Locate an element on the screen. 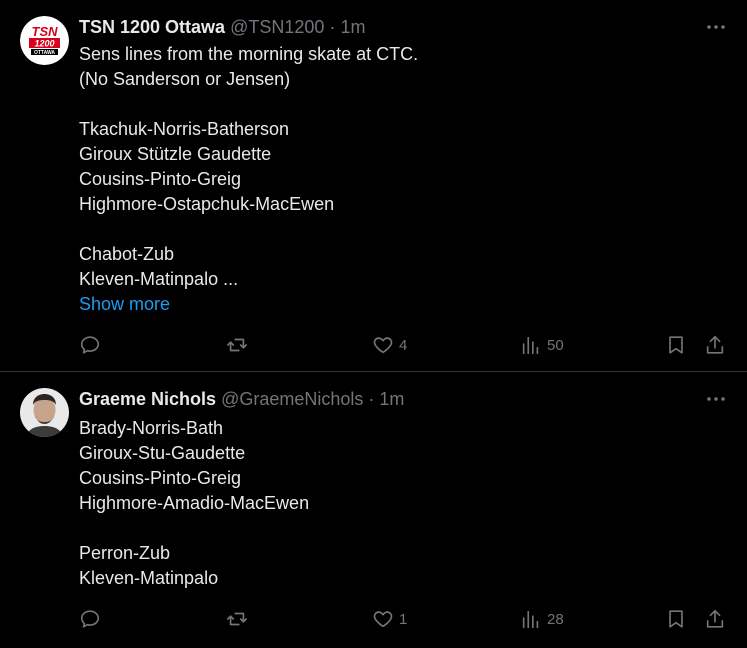 Image resolution: width=747 pixels, height=648 pixels. tweet-line: Highmore-Ostapchuk-MacEwen is located at coordinates (207, 204).